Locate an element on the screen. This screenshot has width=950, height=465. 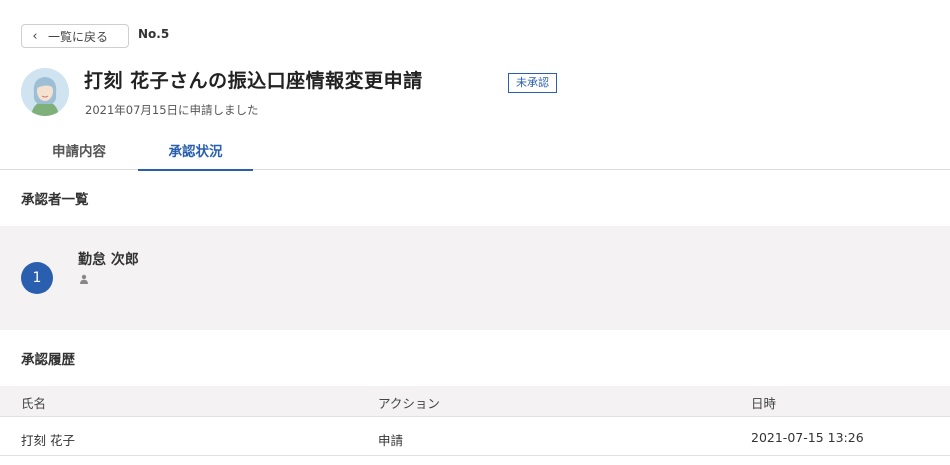
history-action-cell: 申請 is located at coordinates (391, 440).